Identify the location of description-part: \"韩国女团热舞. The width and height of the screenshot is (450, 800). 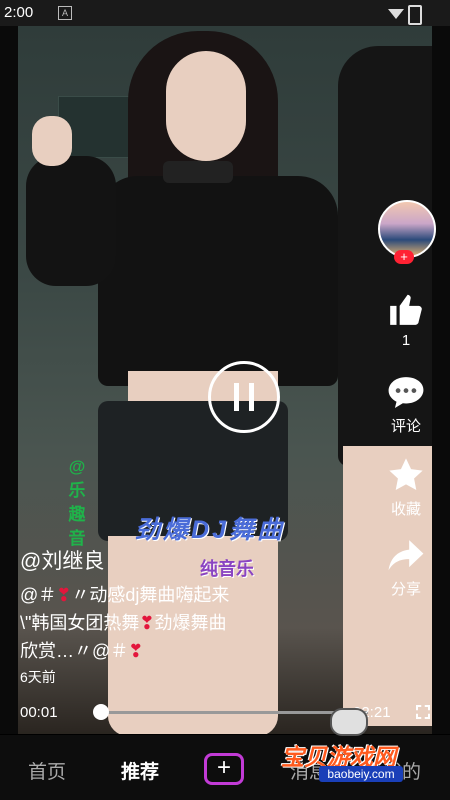
(80, 623).